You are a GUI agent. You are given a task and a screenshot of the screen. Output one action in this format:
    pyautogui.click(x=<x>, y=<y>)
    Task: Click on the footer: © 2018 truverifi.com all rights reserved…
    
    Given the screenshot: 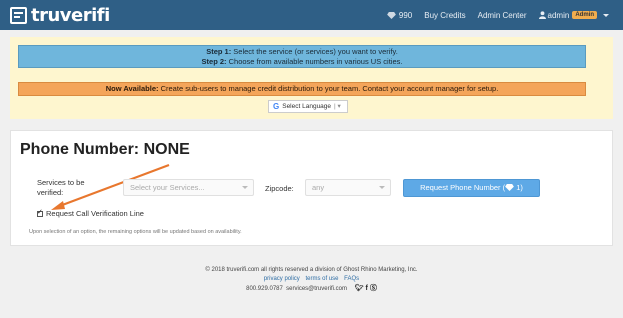 What is the action you would take?
    pyautogui.click(x=311, y=280)
    